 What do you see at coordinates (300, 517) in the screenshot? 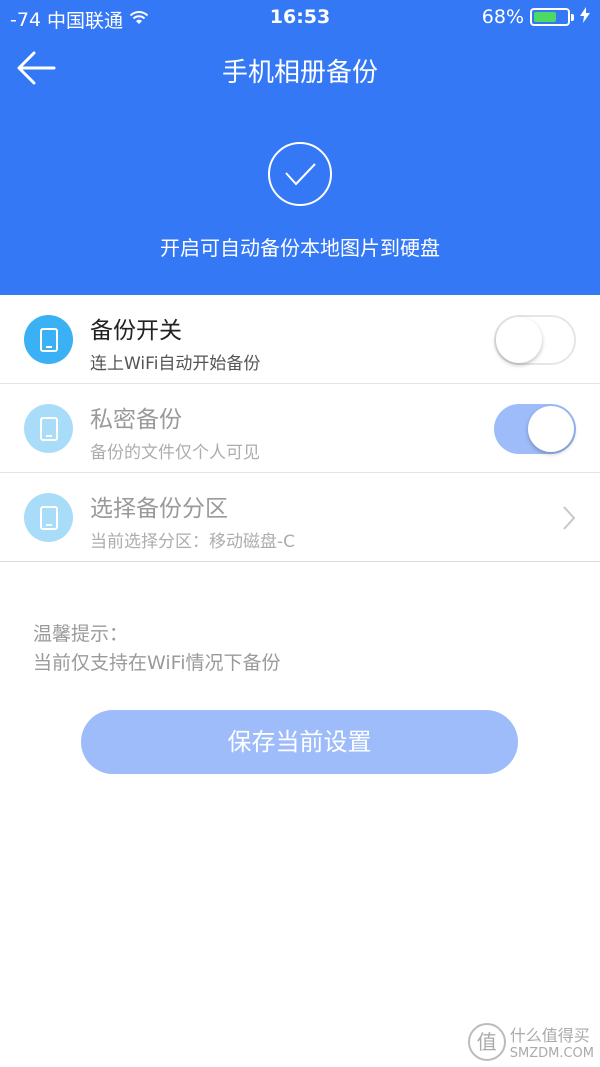
I see `setting-row-backup-partition: 选择备份分区 当前选择分区：移动磁盘-C` at bounding box center [300, 517].